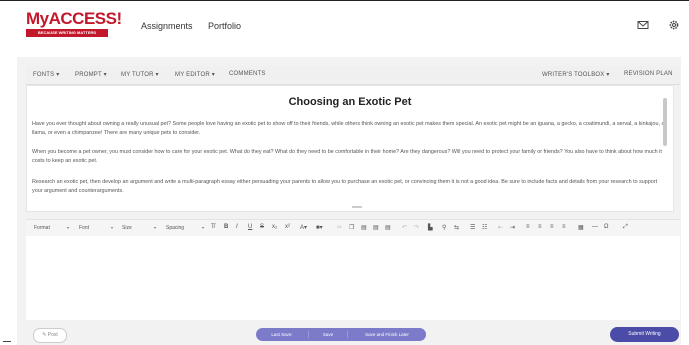 Image resolution: width=689 pixels, height=345 pixels. Describe the element at coordinates (595, 227) in the screenshot. I see `horizontal-line-icon: —` at that location.